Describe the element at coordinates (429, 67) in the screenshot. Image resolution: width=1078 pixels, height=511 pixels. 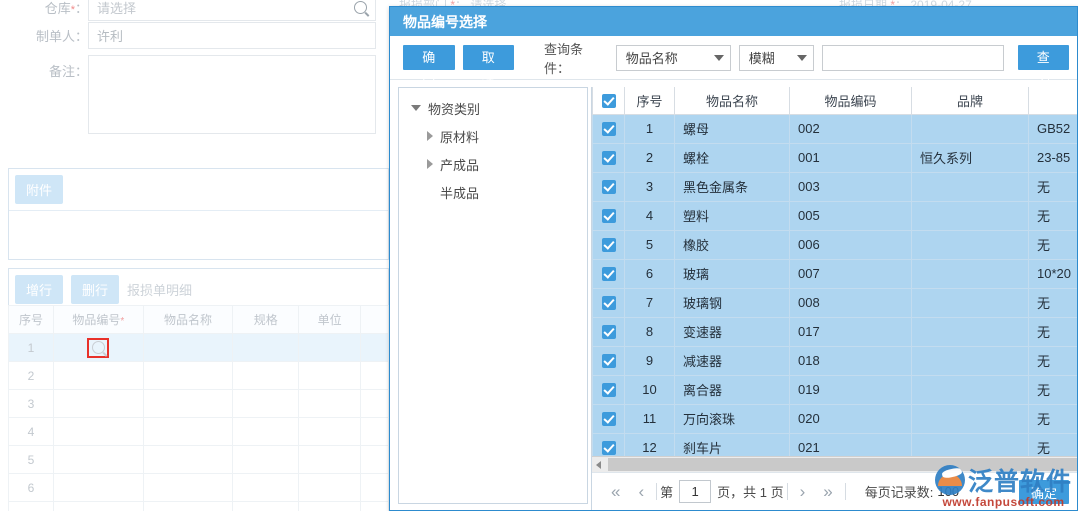
I see `confirm-button: 确定` at that location.